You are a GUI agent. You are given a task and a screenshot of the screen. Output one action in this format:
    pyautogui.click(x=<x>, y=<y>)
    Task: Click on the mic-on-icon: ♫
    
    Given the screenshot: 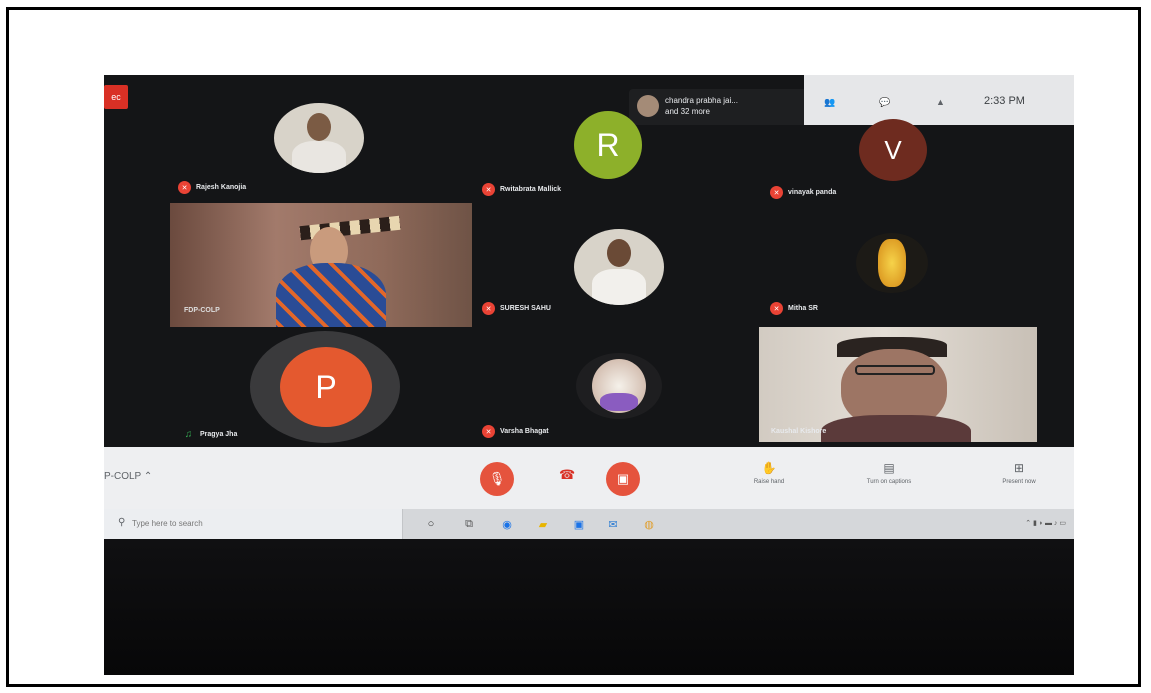 What is the action you would take?
    pyautogui.click(x=188, y=434)
    